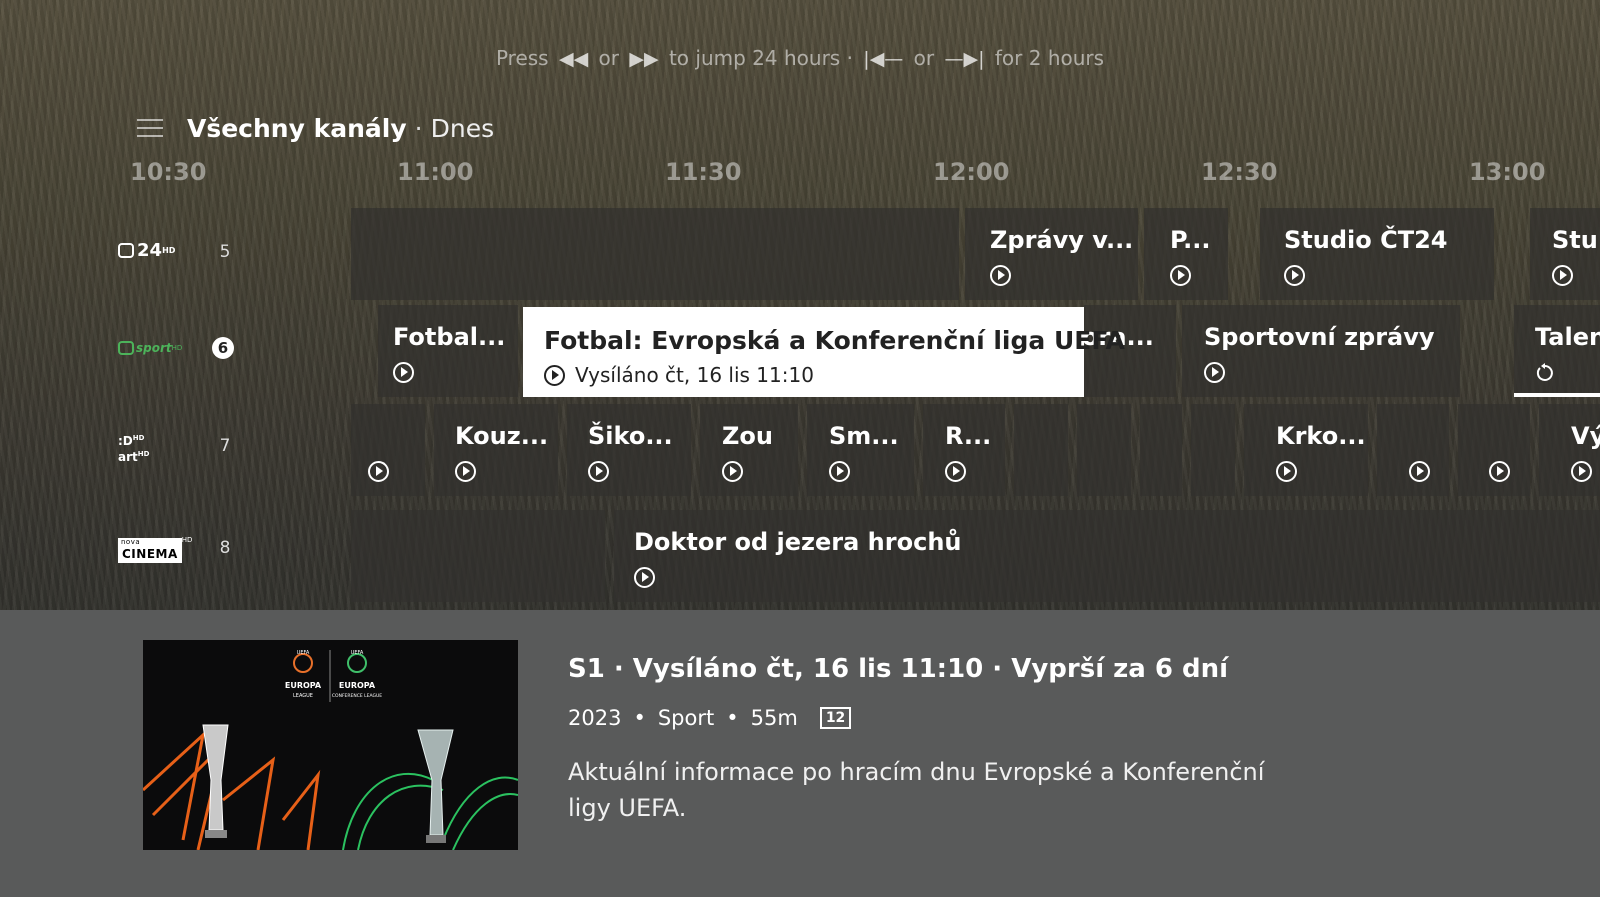  Describe the element at coordinates (834, 340) in the screenshot. I see `focused-program-title: Fotbal: Evropská a Konferenční liga UEFA` at that location.